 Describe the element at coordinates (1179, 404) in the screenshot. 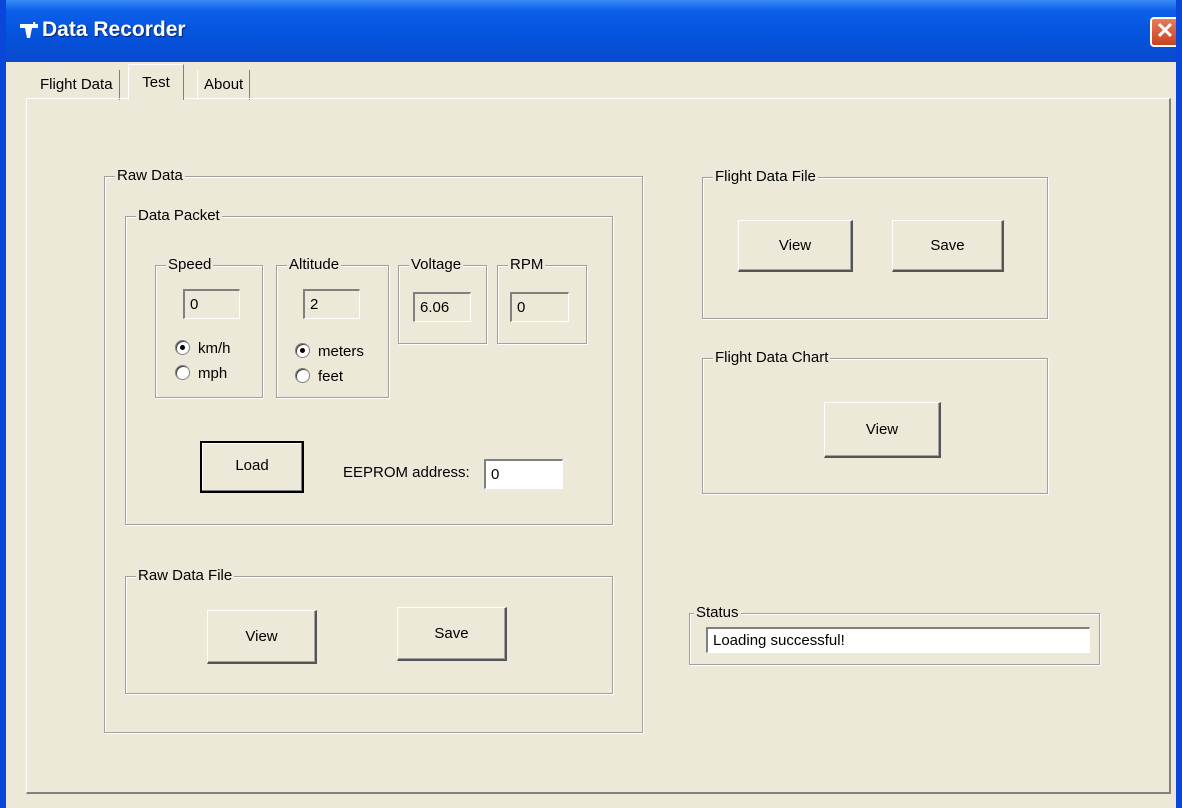

I see `window-frame-right` at that location.